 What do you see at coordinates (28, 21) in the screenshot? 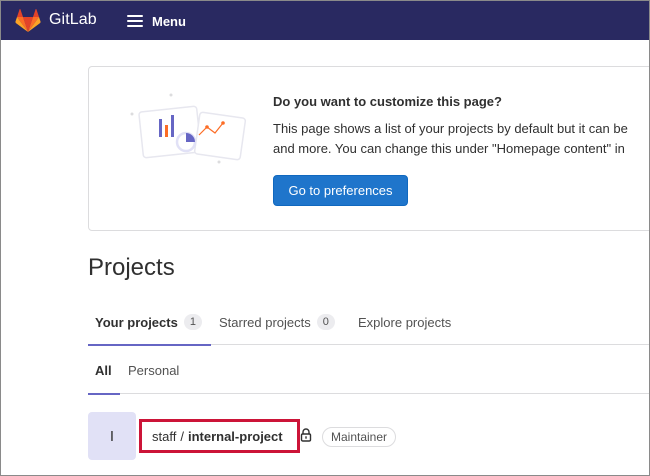
I see `gitlab-tanuki-icon` at bounding box center [28, 21].